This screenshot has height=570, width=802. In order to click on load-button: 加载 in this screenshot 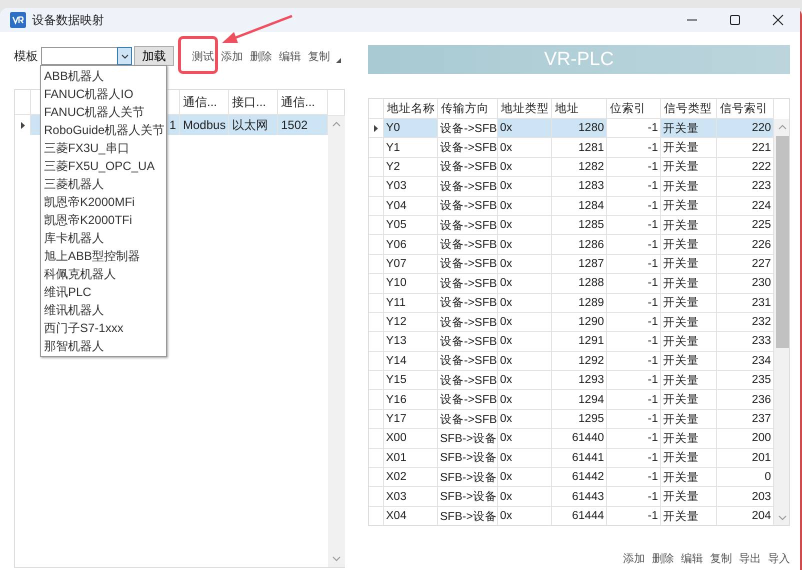, I will do `click(154, 56)`.